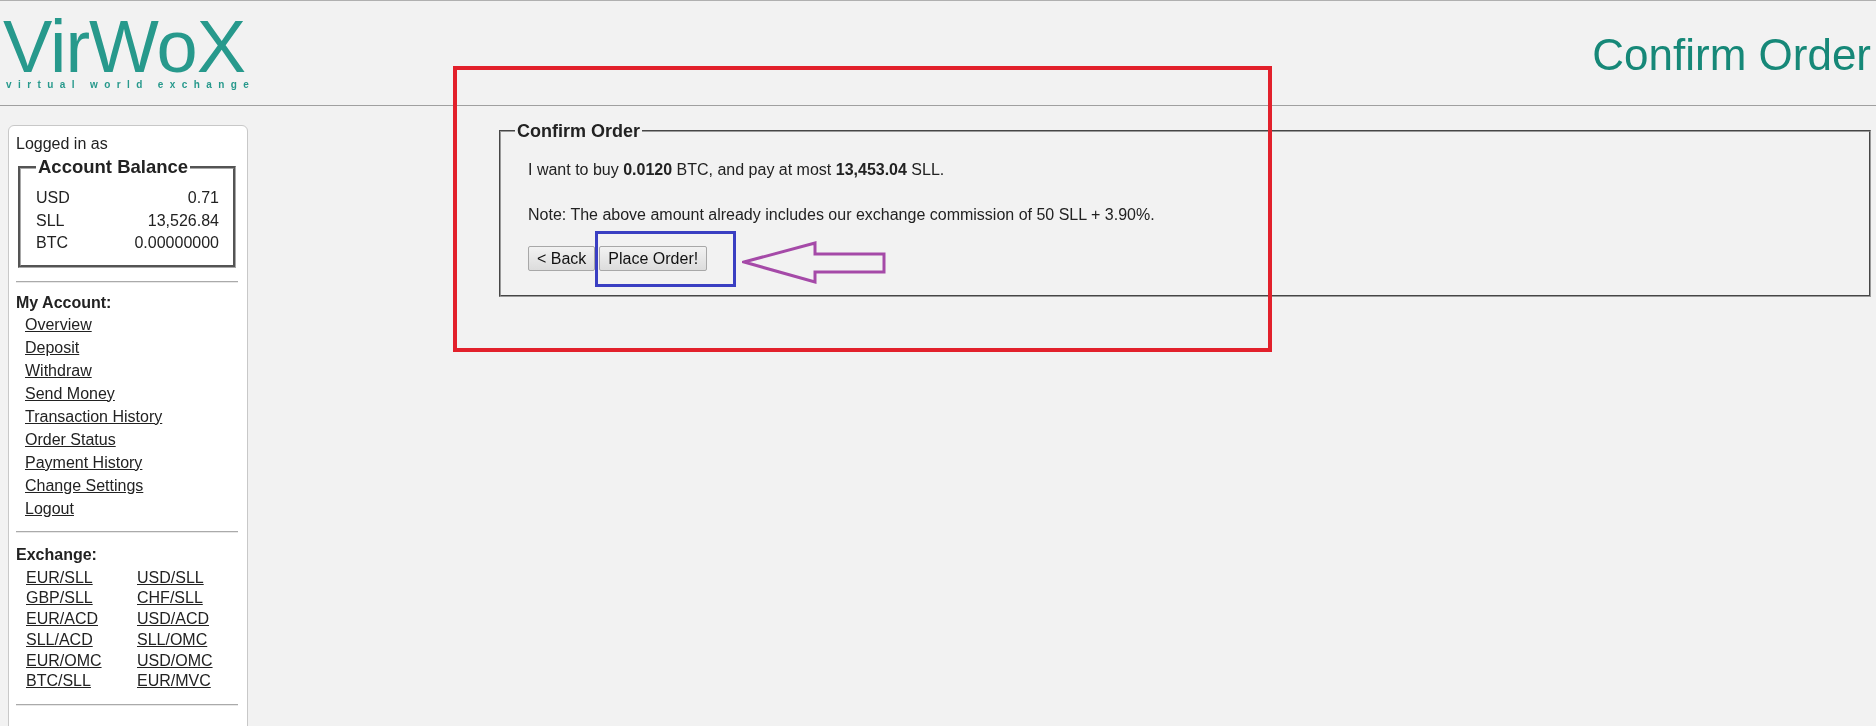 This screenshot has width=1876, height=726. Describe the element at coordinates (842, 215) in the screenshot. I see `commission-note: Note: The above amount already includes our exchange commission of 50 SLL + 3.90%.` at that location.